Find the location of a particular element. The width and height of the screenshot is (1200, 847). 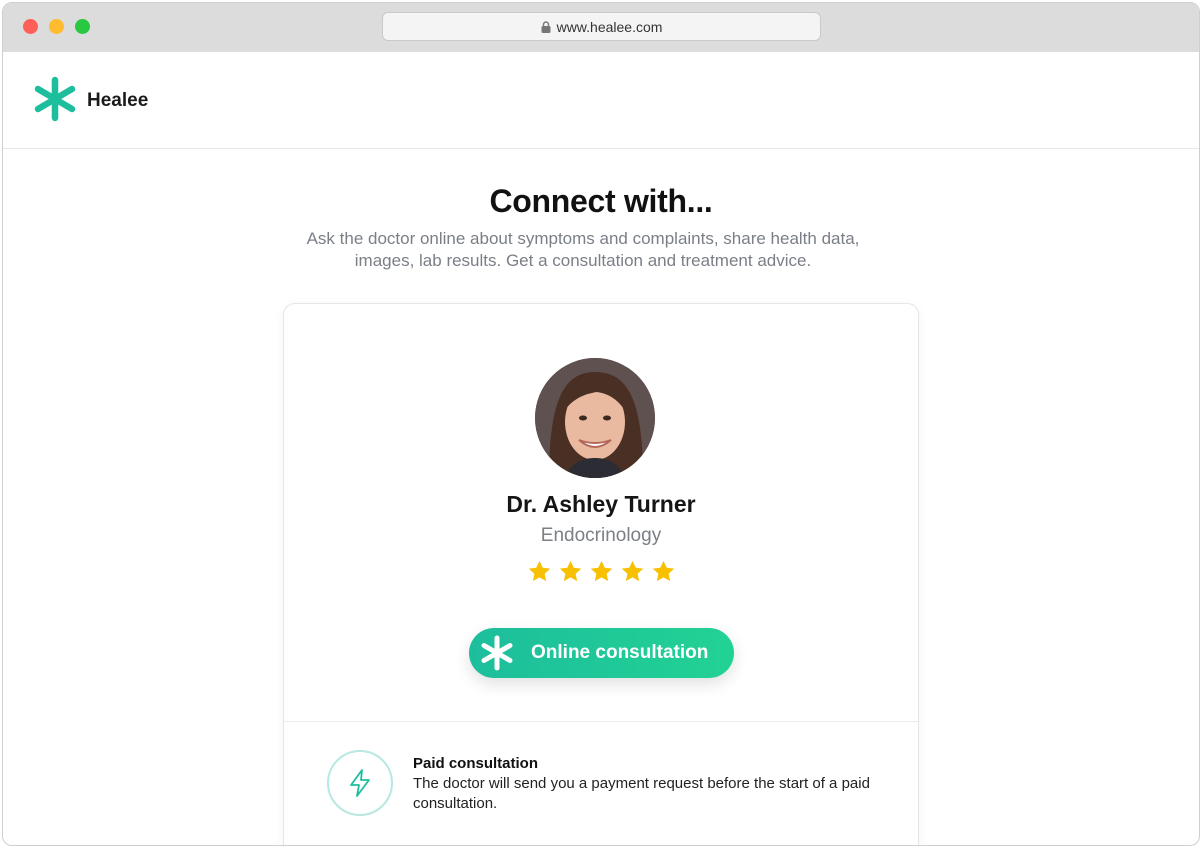

card-divider is located at coordinates (601, 721).